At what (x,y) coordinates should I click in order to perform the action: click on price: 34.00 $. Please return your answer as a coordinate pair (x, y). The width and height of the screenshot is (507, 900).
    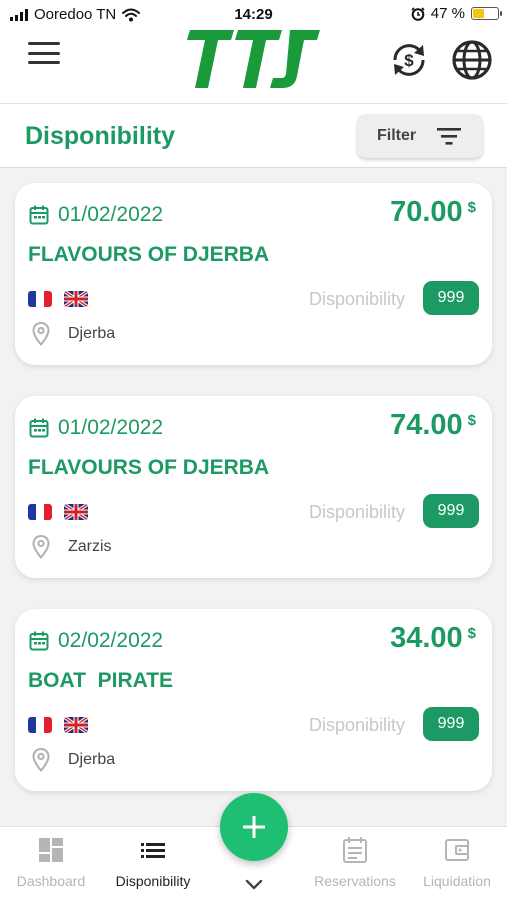
    Looking at the image, I should click on (433, 638).